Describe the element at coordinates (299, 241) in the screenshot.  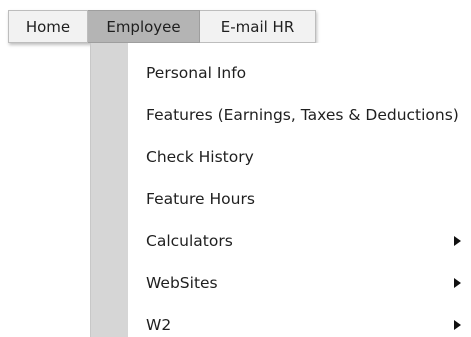
I see `menu-item-calculators: Calculators` at that location.